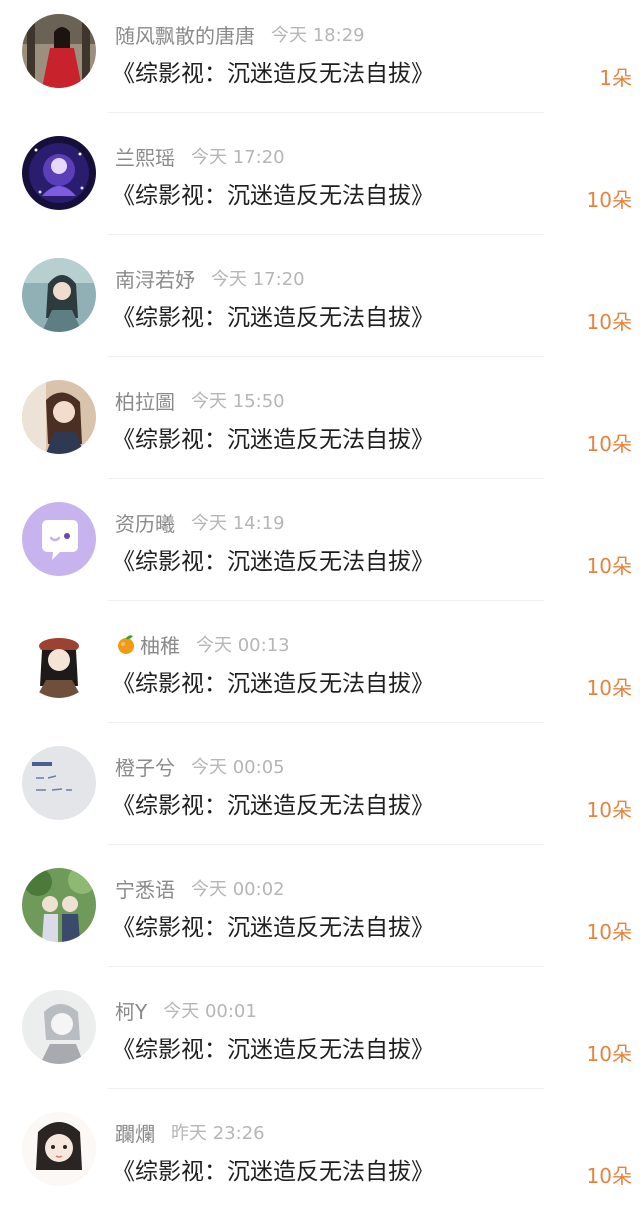 Image resolution: width=640 pixels, height=1220 pixels. I want to click on avatar-girl-sketch-icon, so click(59, 1149).